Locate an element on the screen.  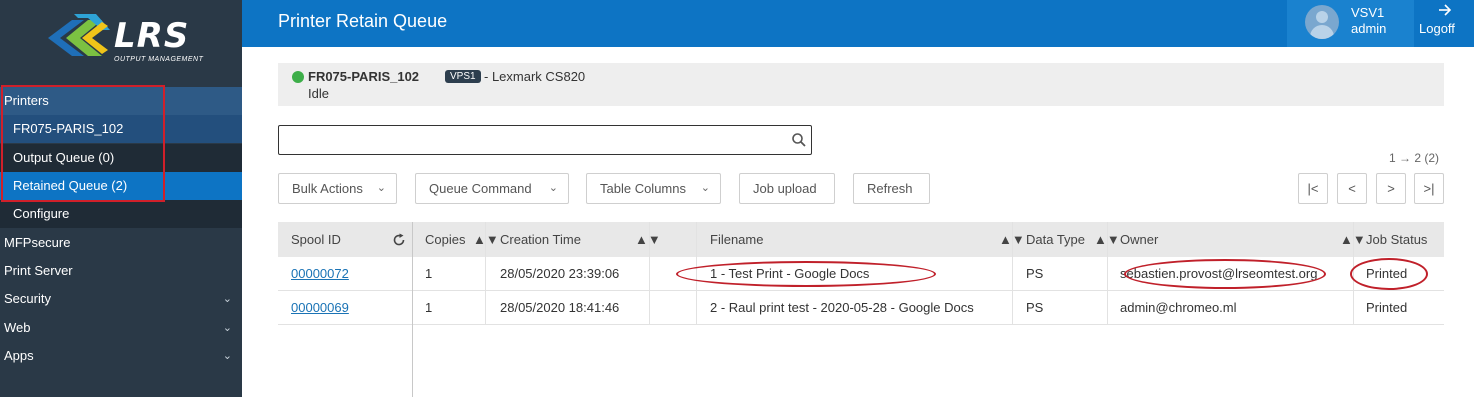
lrs-logo: LRS OUTPUT MANAGEMENT is located at coordinates (124, 40).